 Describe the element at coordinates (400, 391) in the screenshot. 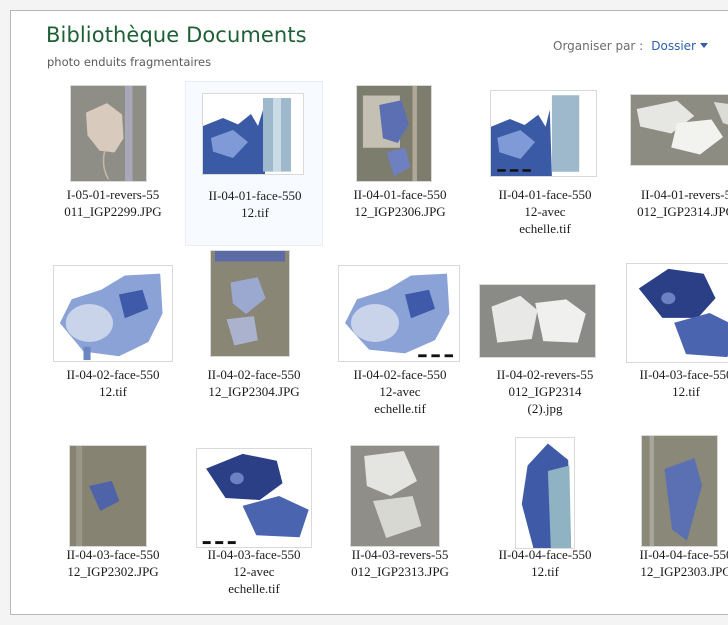

I see `file-name: II-04-02-face-550 12-avec echelle.tif` at that location.